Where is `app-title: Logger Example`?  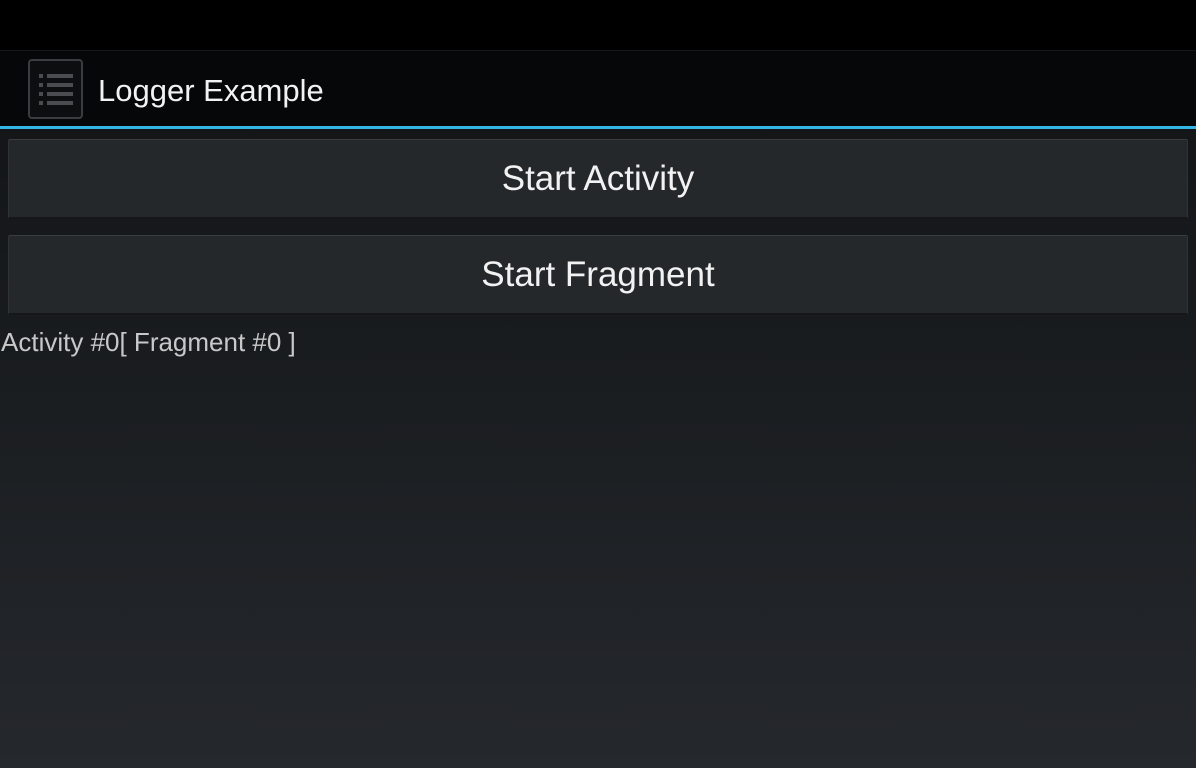 app-title: Logger Example is located at coordinates (211, 90).